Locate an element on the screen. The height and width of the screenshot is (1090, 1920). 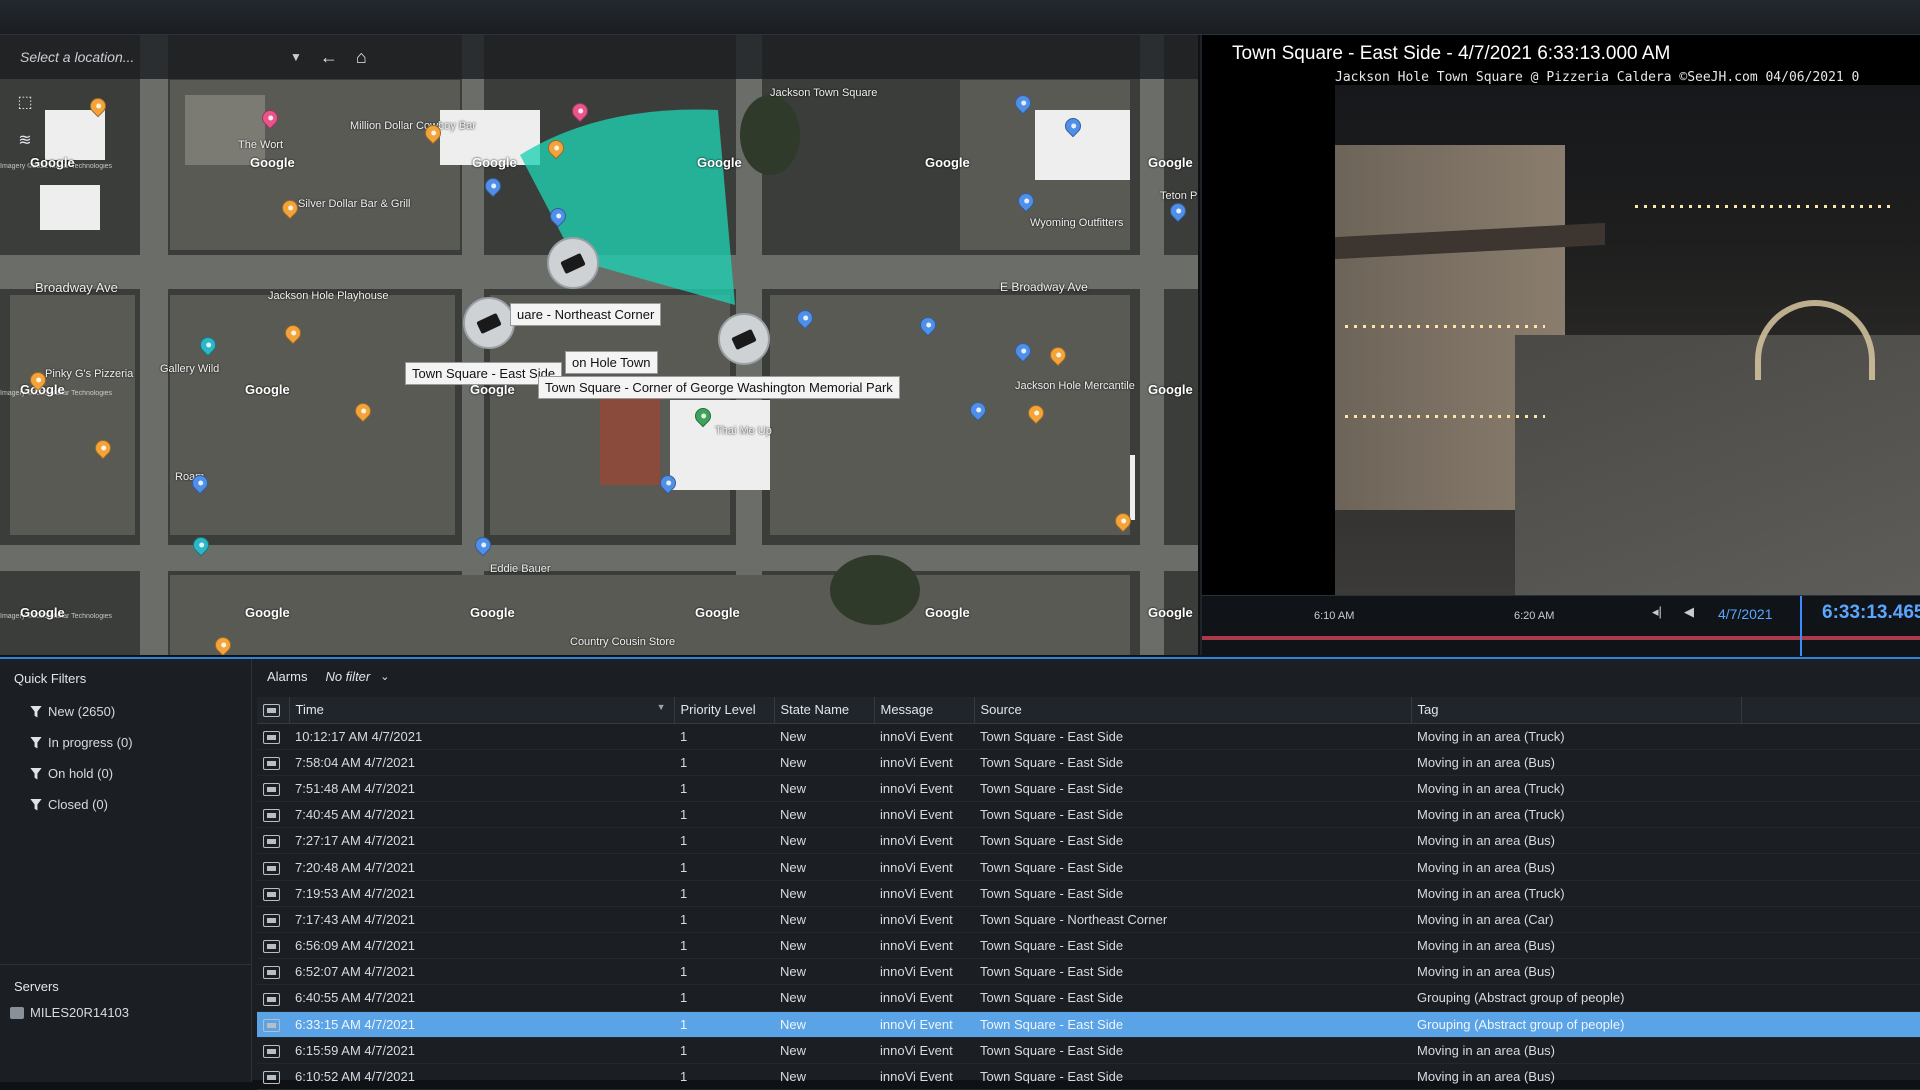
timeline-cursor is located at coordinates (1801, 626).